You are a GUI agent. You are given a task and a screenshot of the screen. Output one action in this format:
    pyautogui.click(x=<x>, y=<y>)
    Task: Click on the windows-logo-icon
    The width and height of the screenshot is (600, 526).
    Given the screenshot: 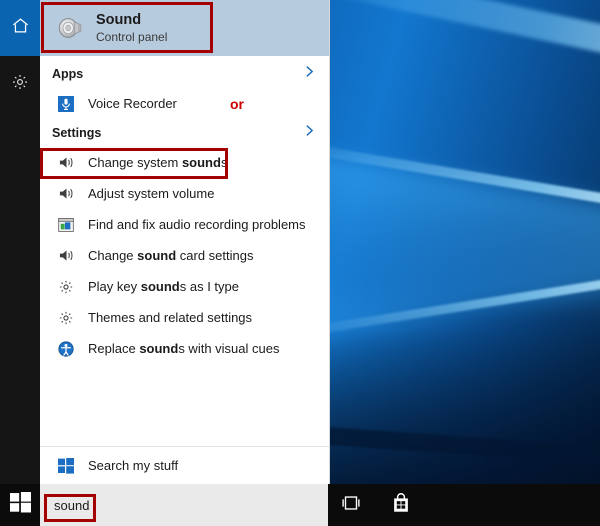 What is the action you would take?
    pyautogui.click(x=66, y=465)
    